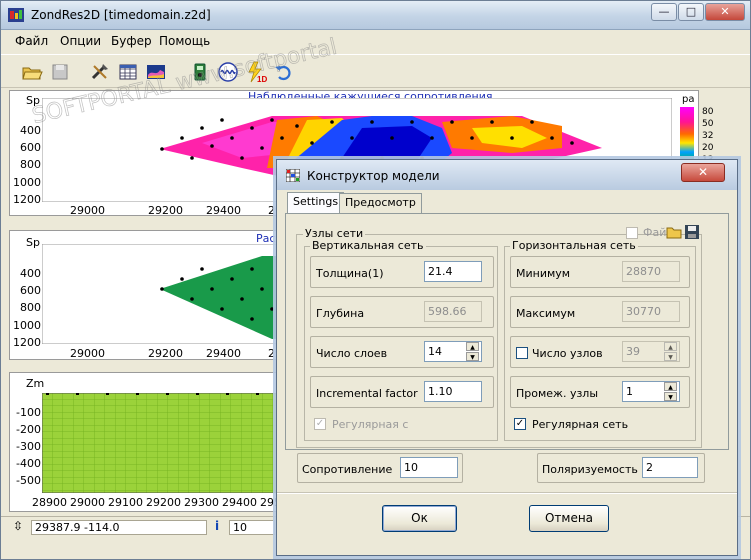 The image size is (751, 560). What do you see at coordinates (49, 502) in the screenshot?
I see `plot3-x-tick: 28900` at bounding box center [49, 502].